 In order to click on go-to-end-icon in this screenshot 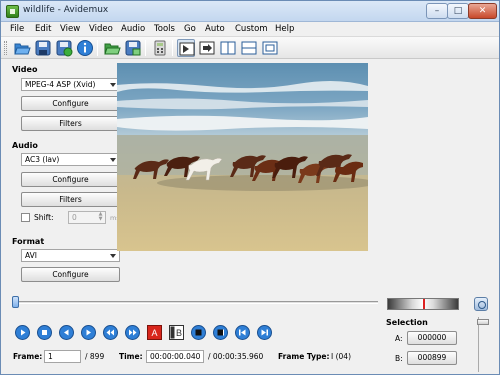, I will do `click(264, 332)`.